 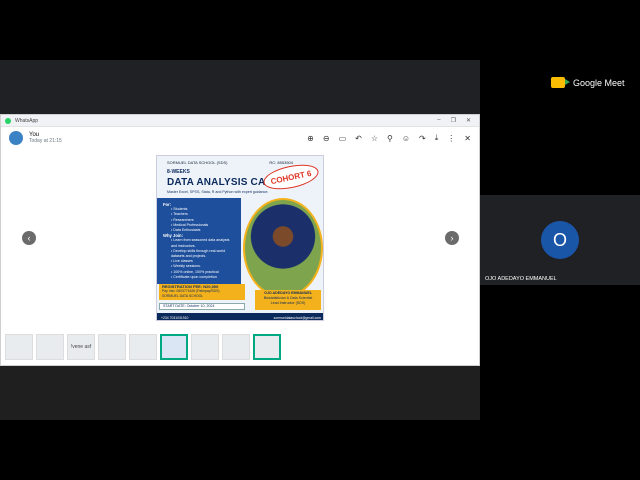 What do you see at coordinates (281, 162) in the screenshot?
I see `poster-rc: RC: 8553504` at bounding box center [281, 162].